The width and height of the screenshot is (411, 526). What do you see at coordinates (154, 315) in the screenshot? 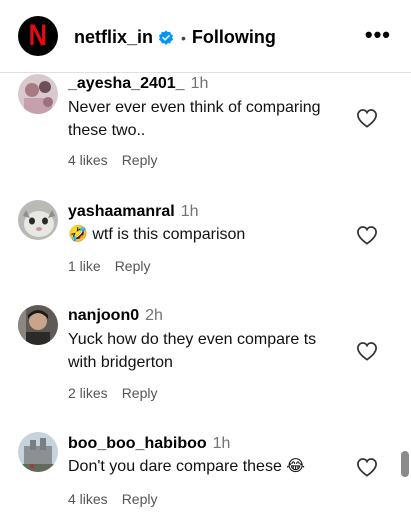
I see `comment-time: 2h` at bounding box center [154, 315].